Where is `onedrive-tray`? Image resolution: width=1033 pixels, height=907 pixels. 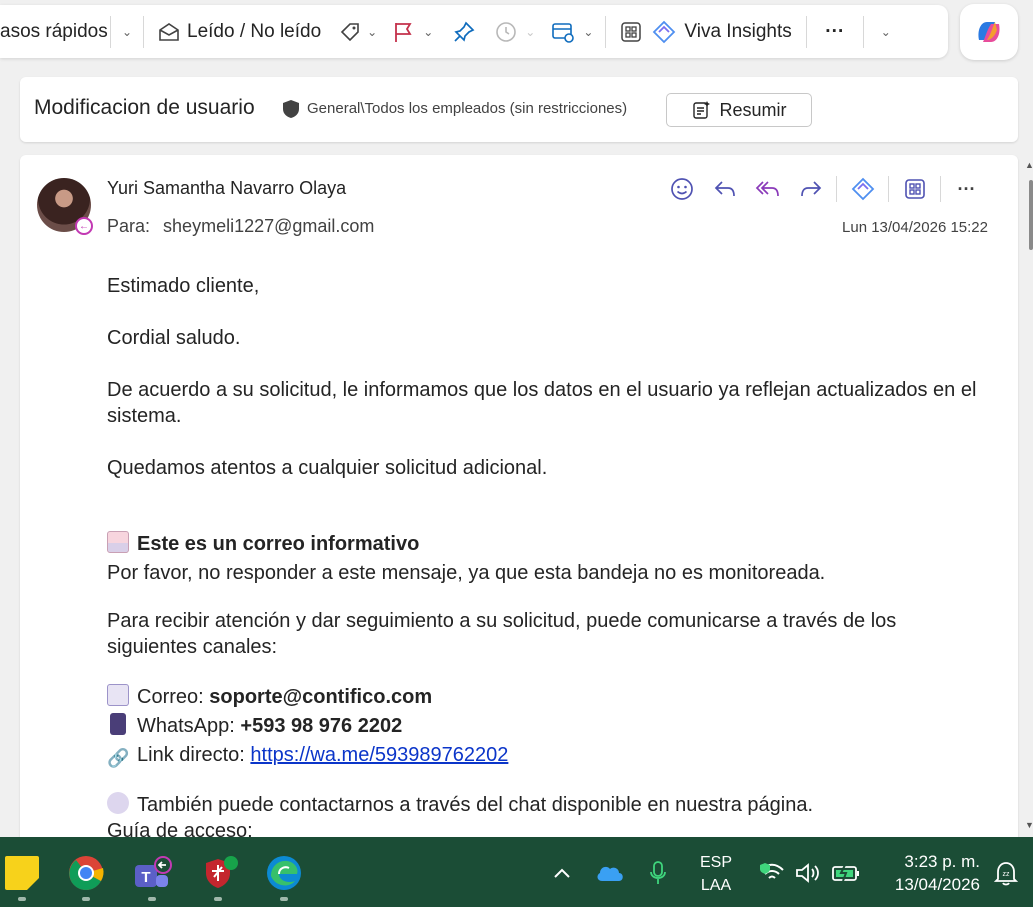
onedrive-tray is located at coordinates (610, 873).